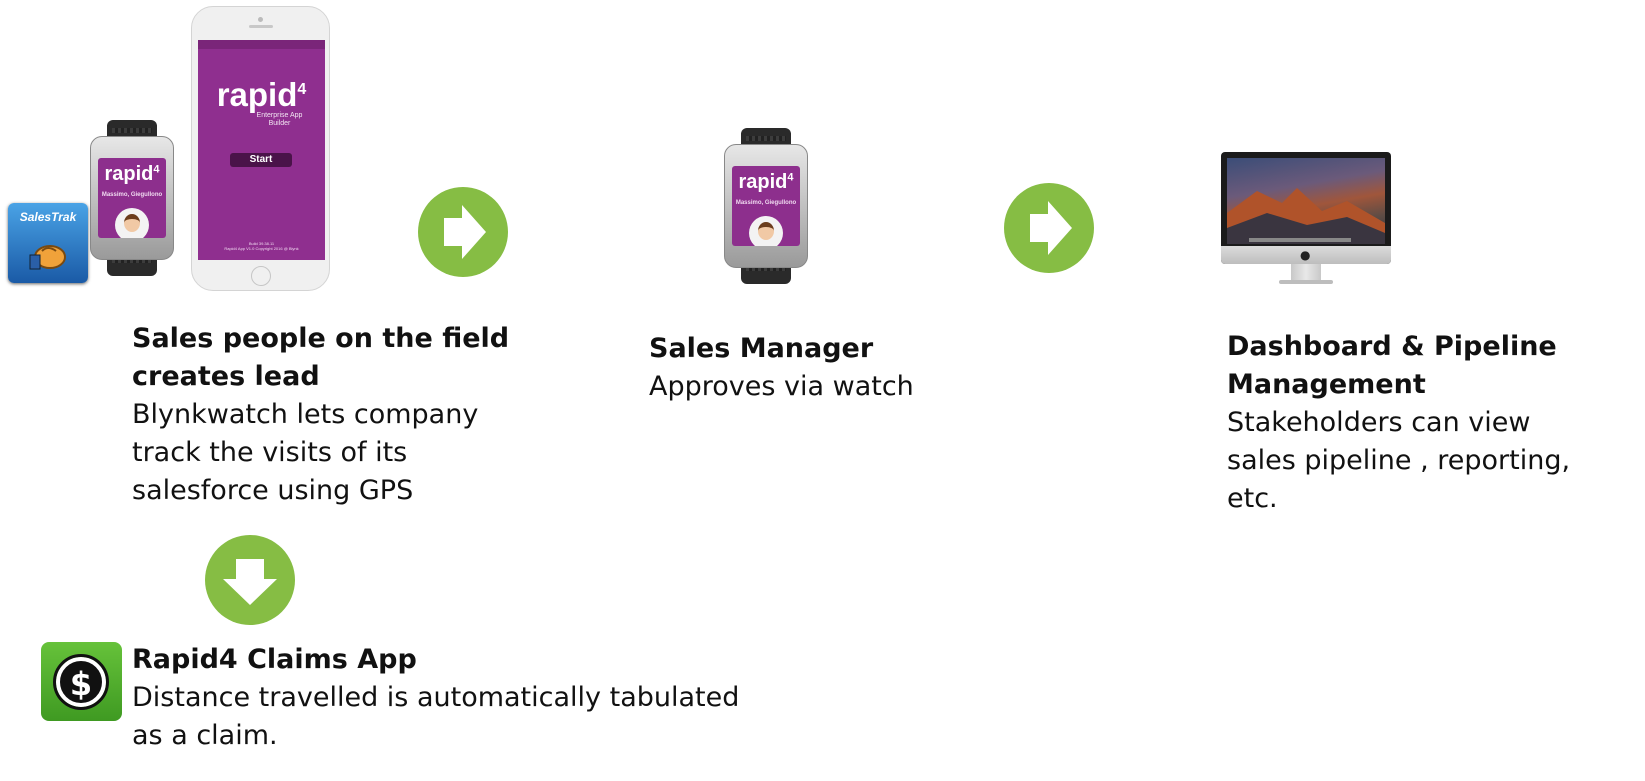 The width and height of the screenshot is (1645, 781). Describe the element at coordinates (48, 217) in the screenshot. I see `salestrak-label: SalesTrak` at that location.